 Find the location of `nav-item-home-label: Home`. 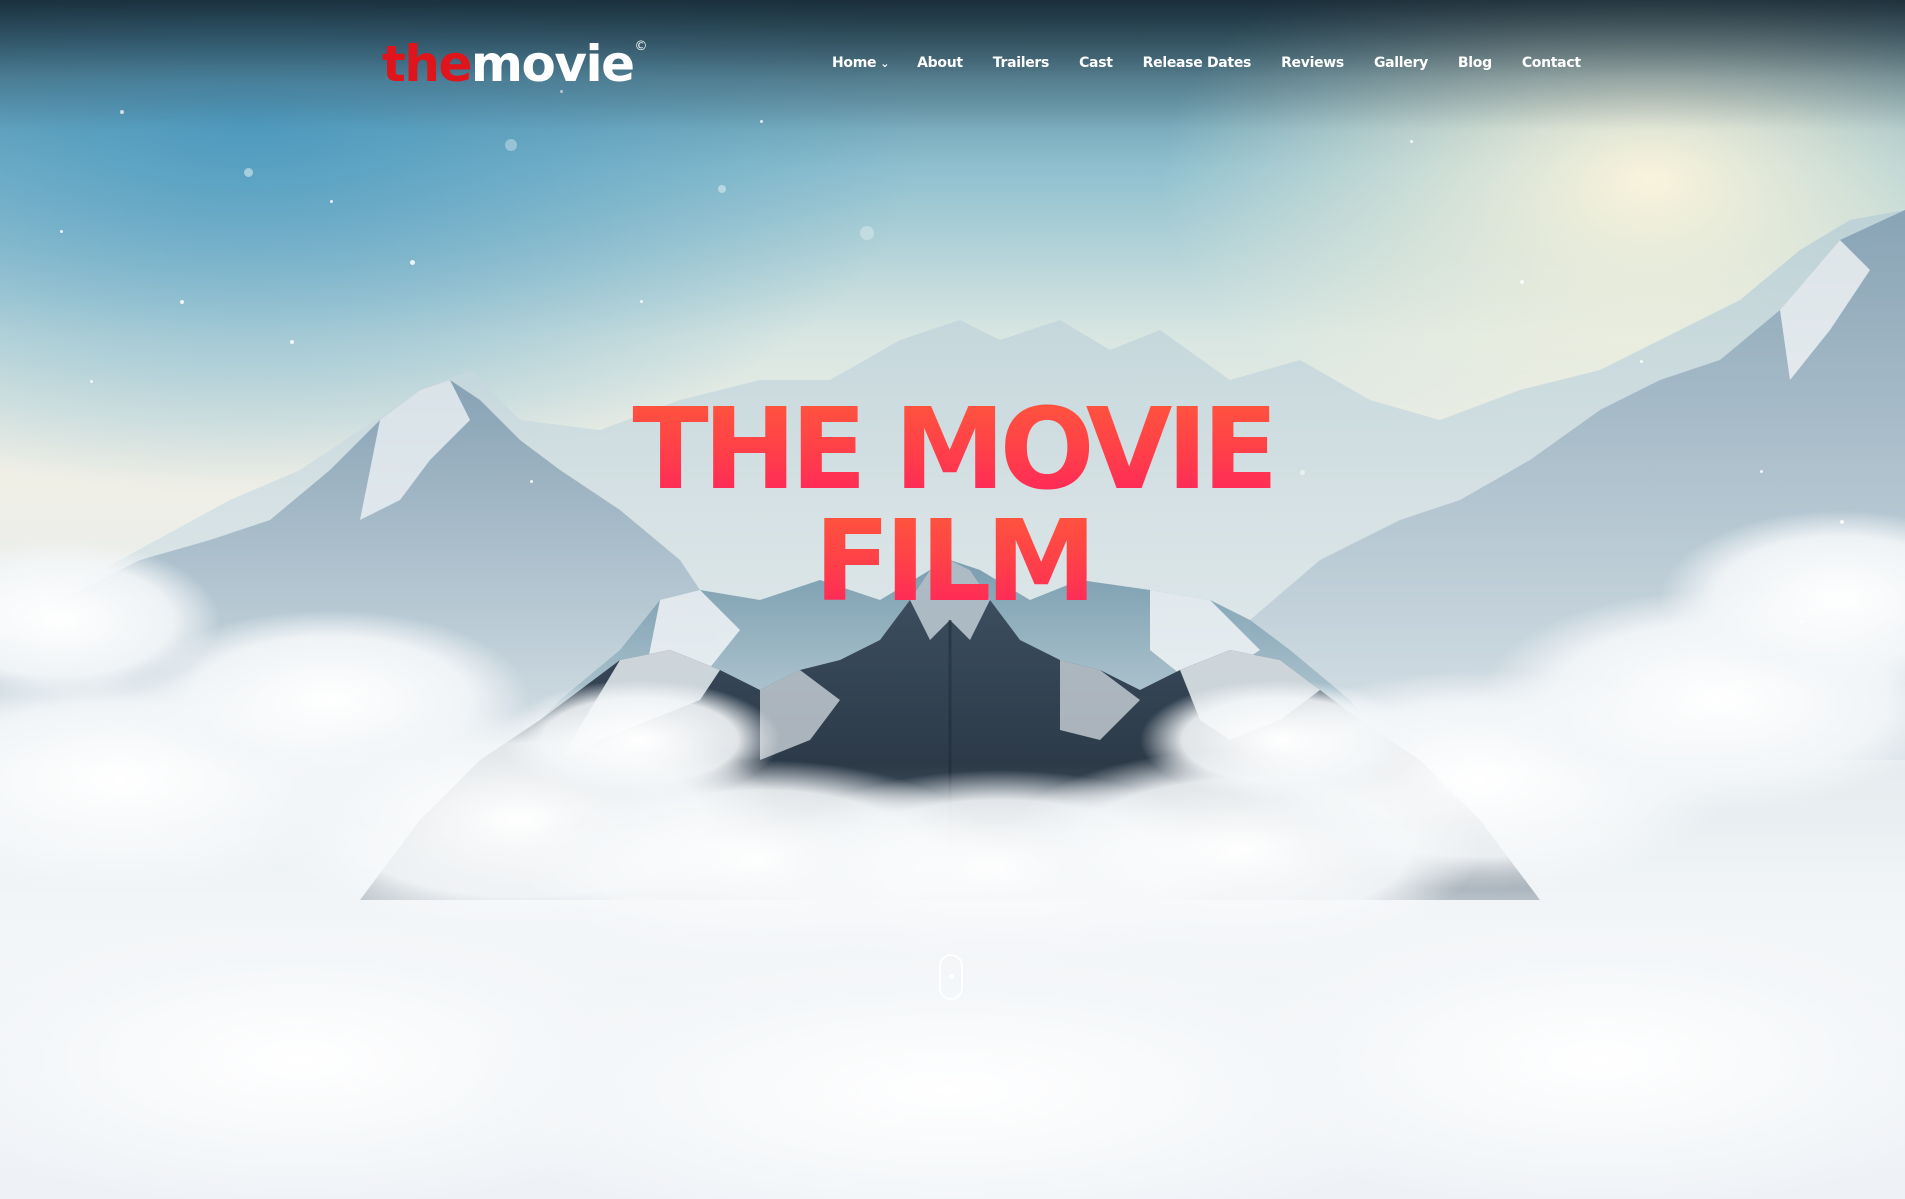

nav-item-home-label: Home is located at coordinates (854, 63).